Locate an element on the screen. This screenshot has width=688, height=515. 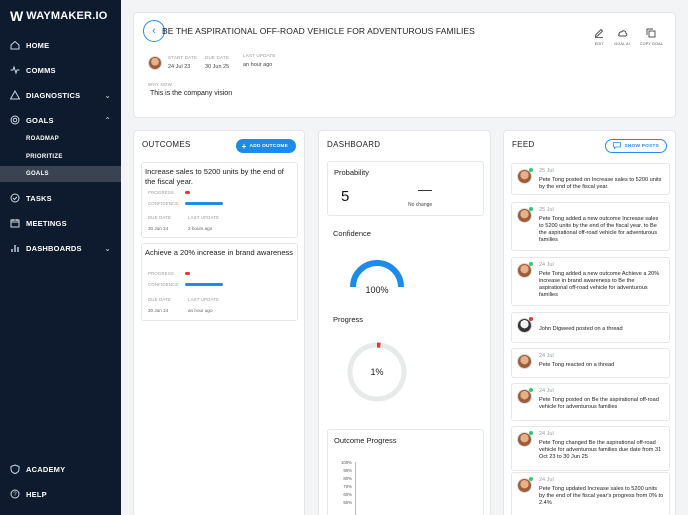
header-actions: EDIT GOAL AI COPY GOAL is located at coordinates (628, 37).